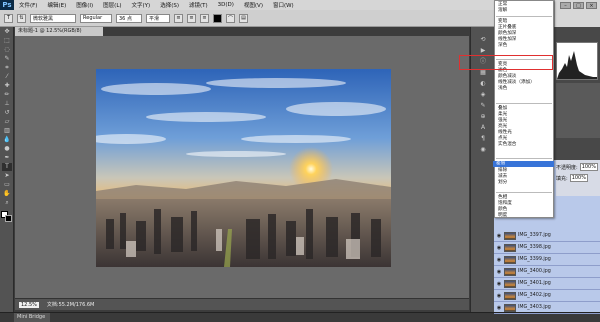 The height and width of the screenshot is (322, 600). I want to click on menu-type: 文字(Y), so click(141, 5).